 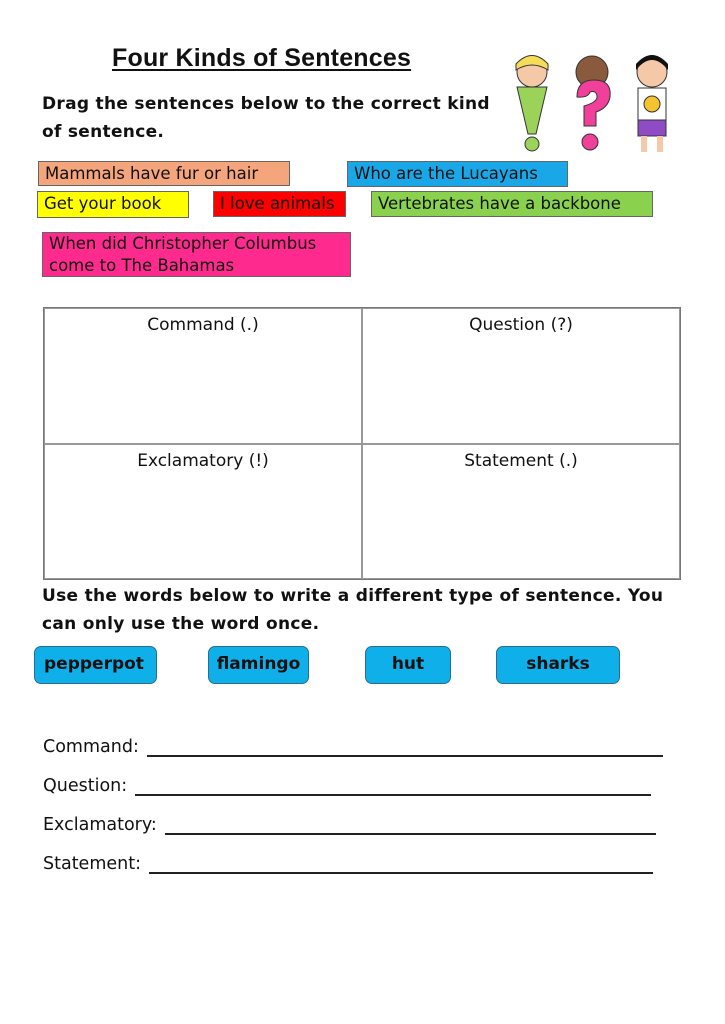 I want to click on word-button-pepperpot: pepperpot, so click(x=95, y=665).